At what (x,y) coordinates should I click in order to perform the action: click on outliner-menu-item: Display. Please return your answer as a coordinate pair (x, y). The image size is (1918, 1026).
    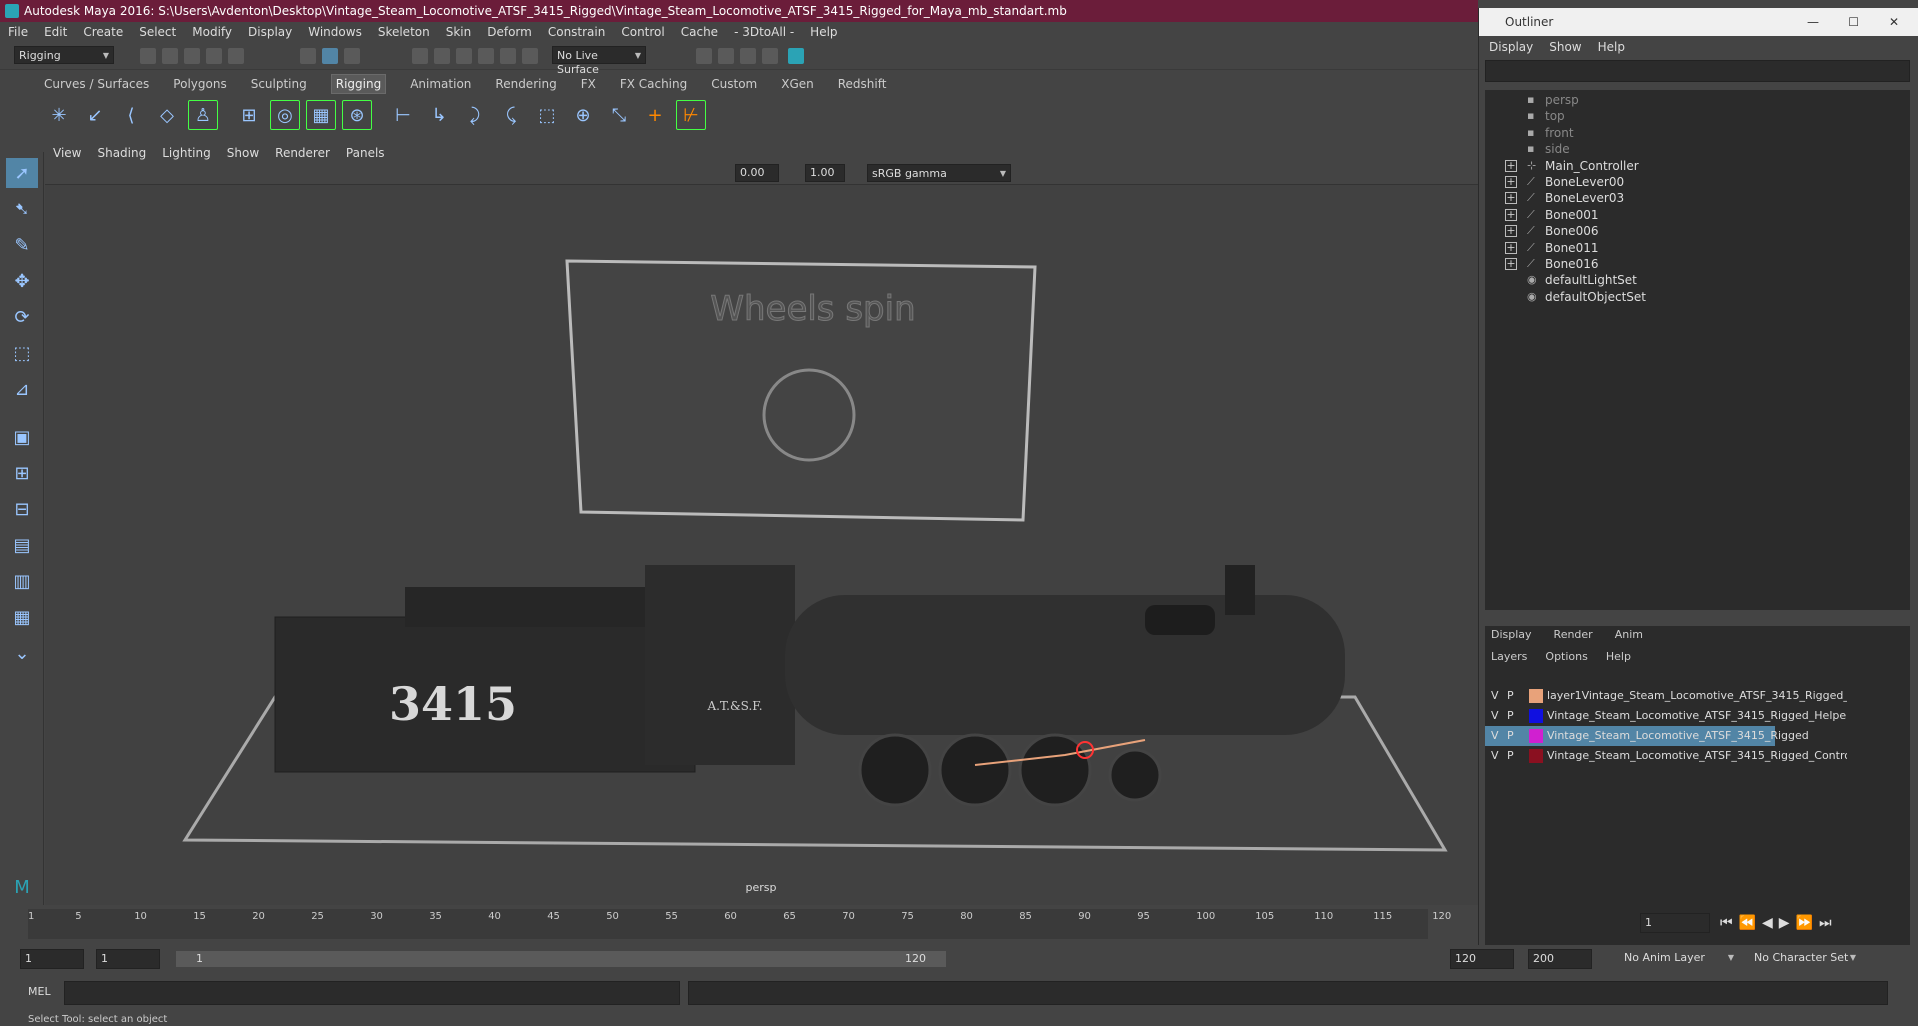
    Looking at the image, I should click on (1511, 47).